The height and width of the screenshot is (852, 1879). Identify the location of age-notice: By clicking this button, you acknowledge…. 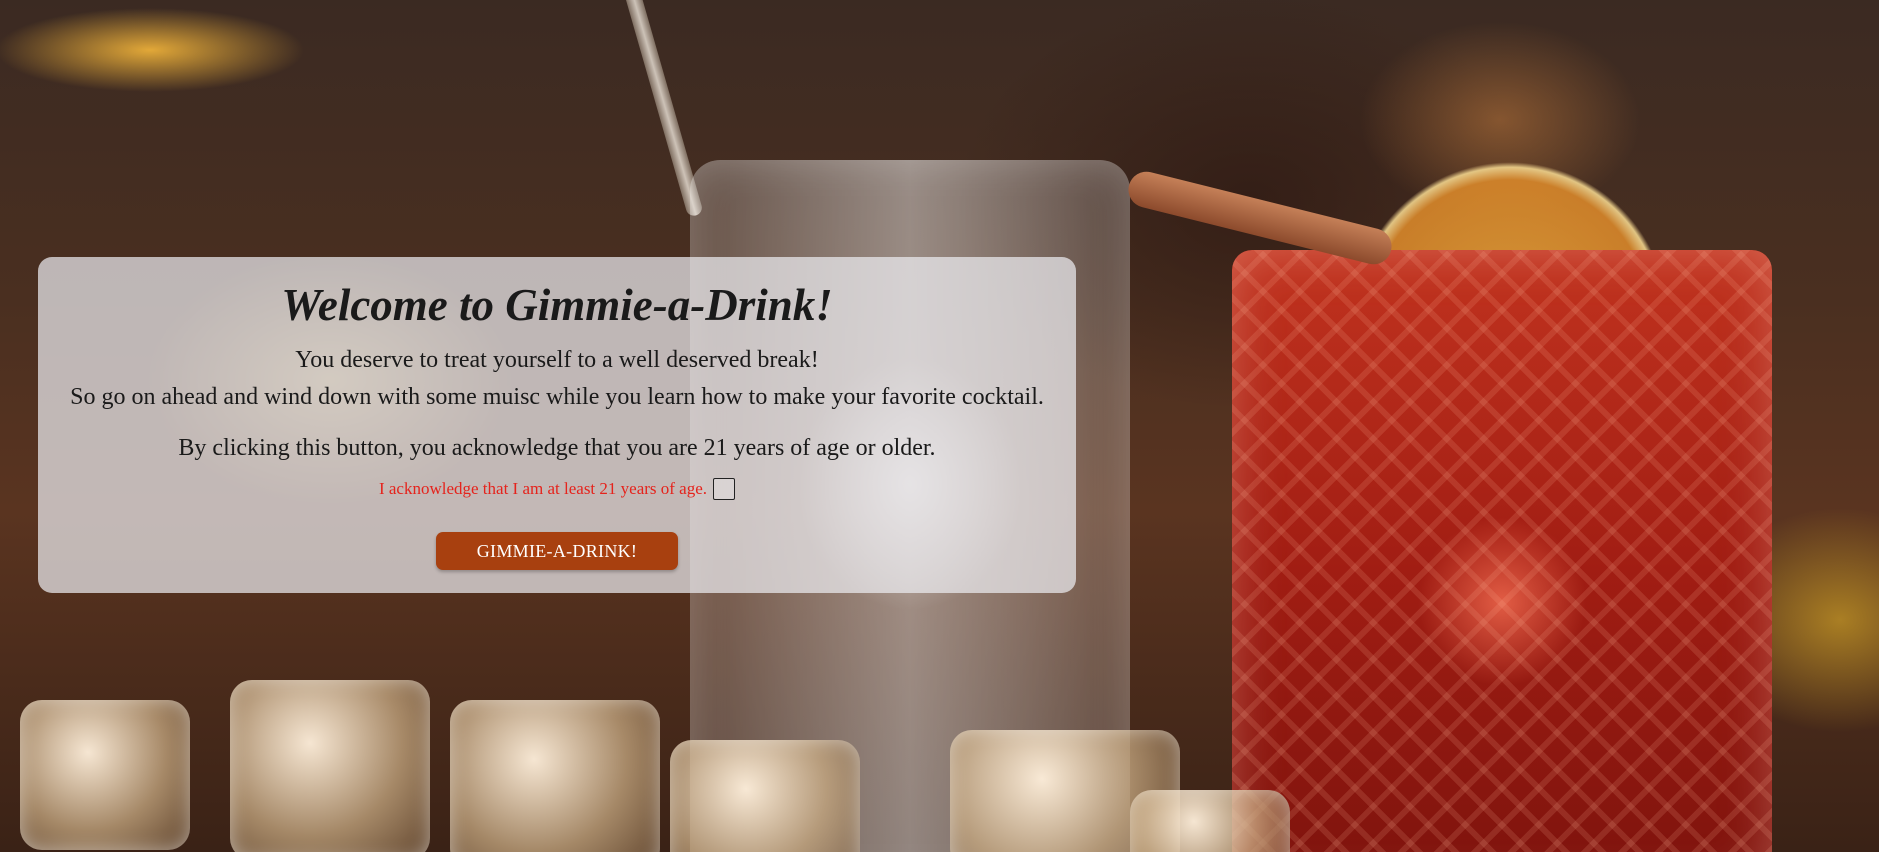
(557, 448).